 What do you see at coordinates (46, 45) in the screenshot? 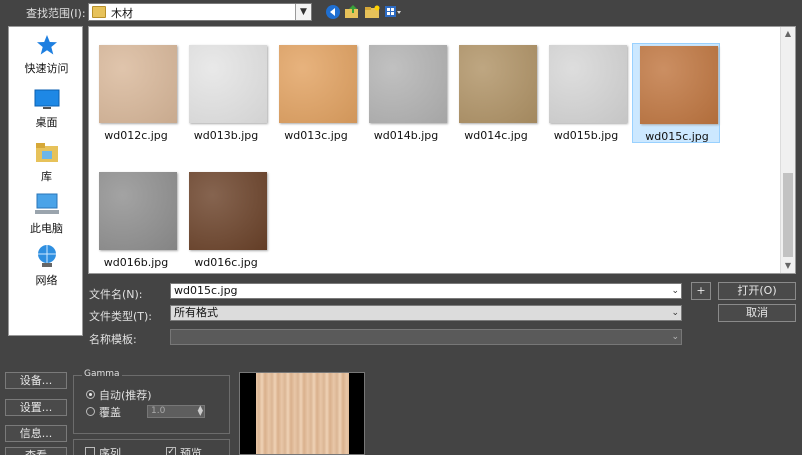
I see `star-icon` at bounding box center [46, 45].